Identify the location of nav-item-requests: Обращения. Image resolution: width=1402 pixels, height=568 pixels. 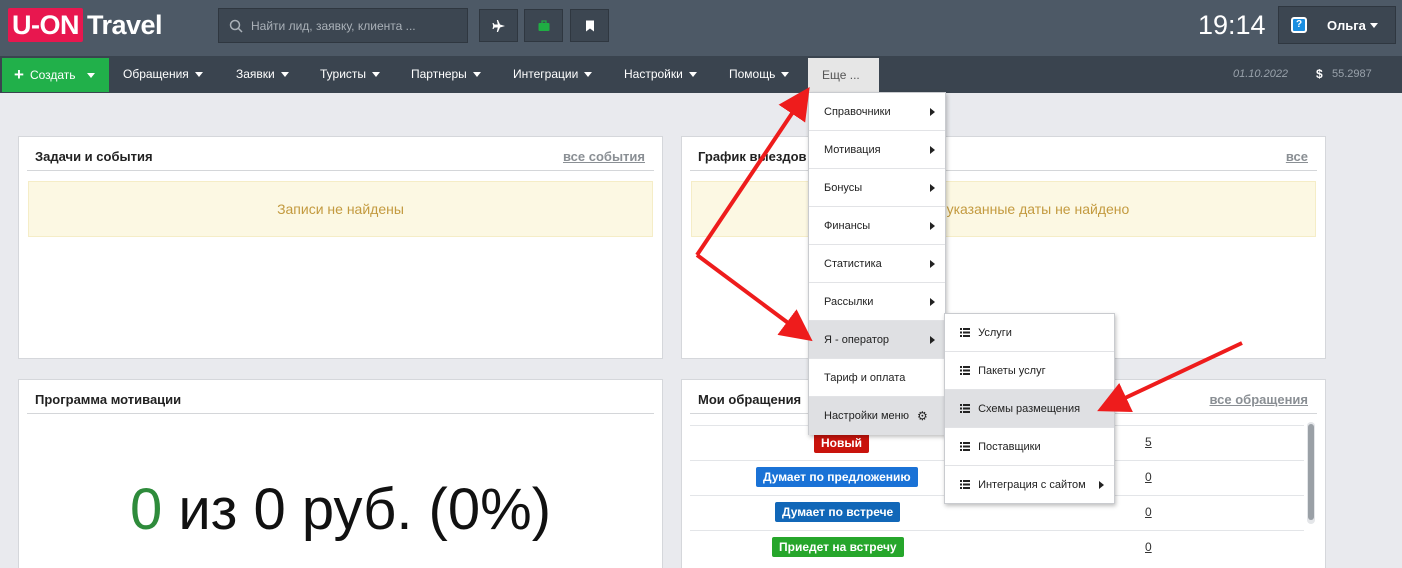
(163, 74).